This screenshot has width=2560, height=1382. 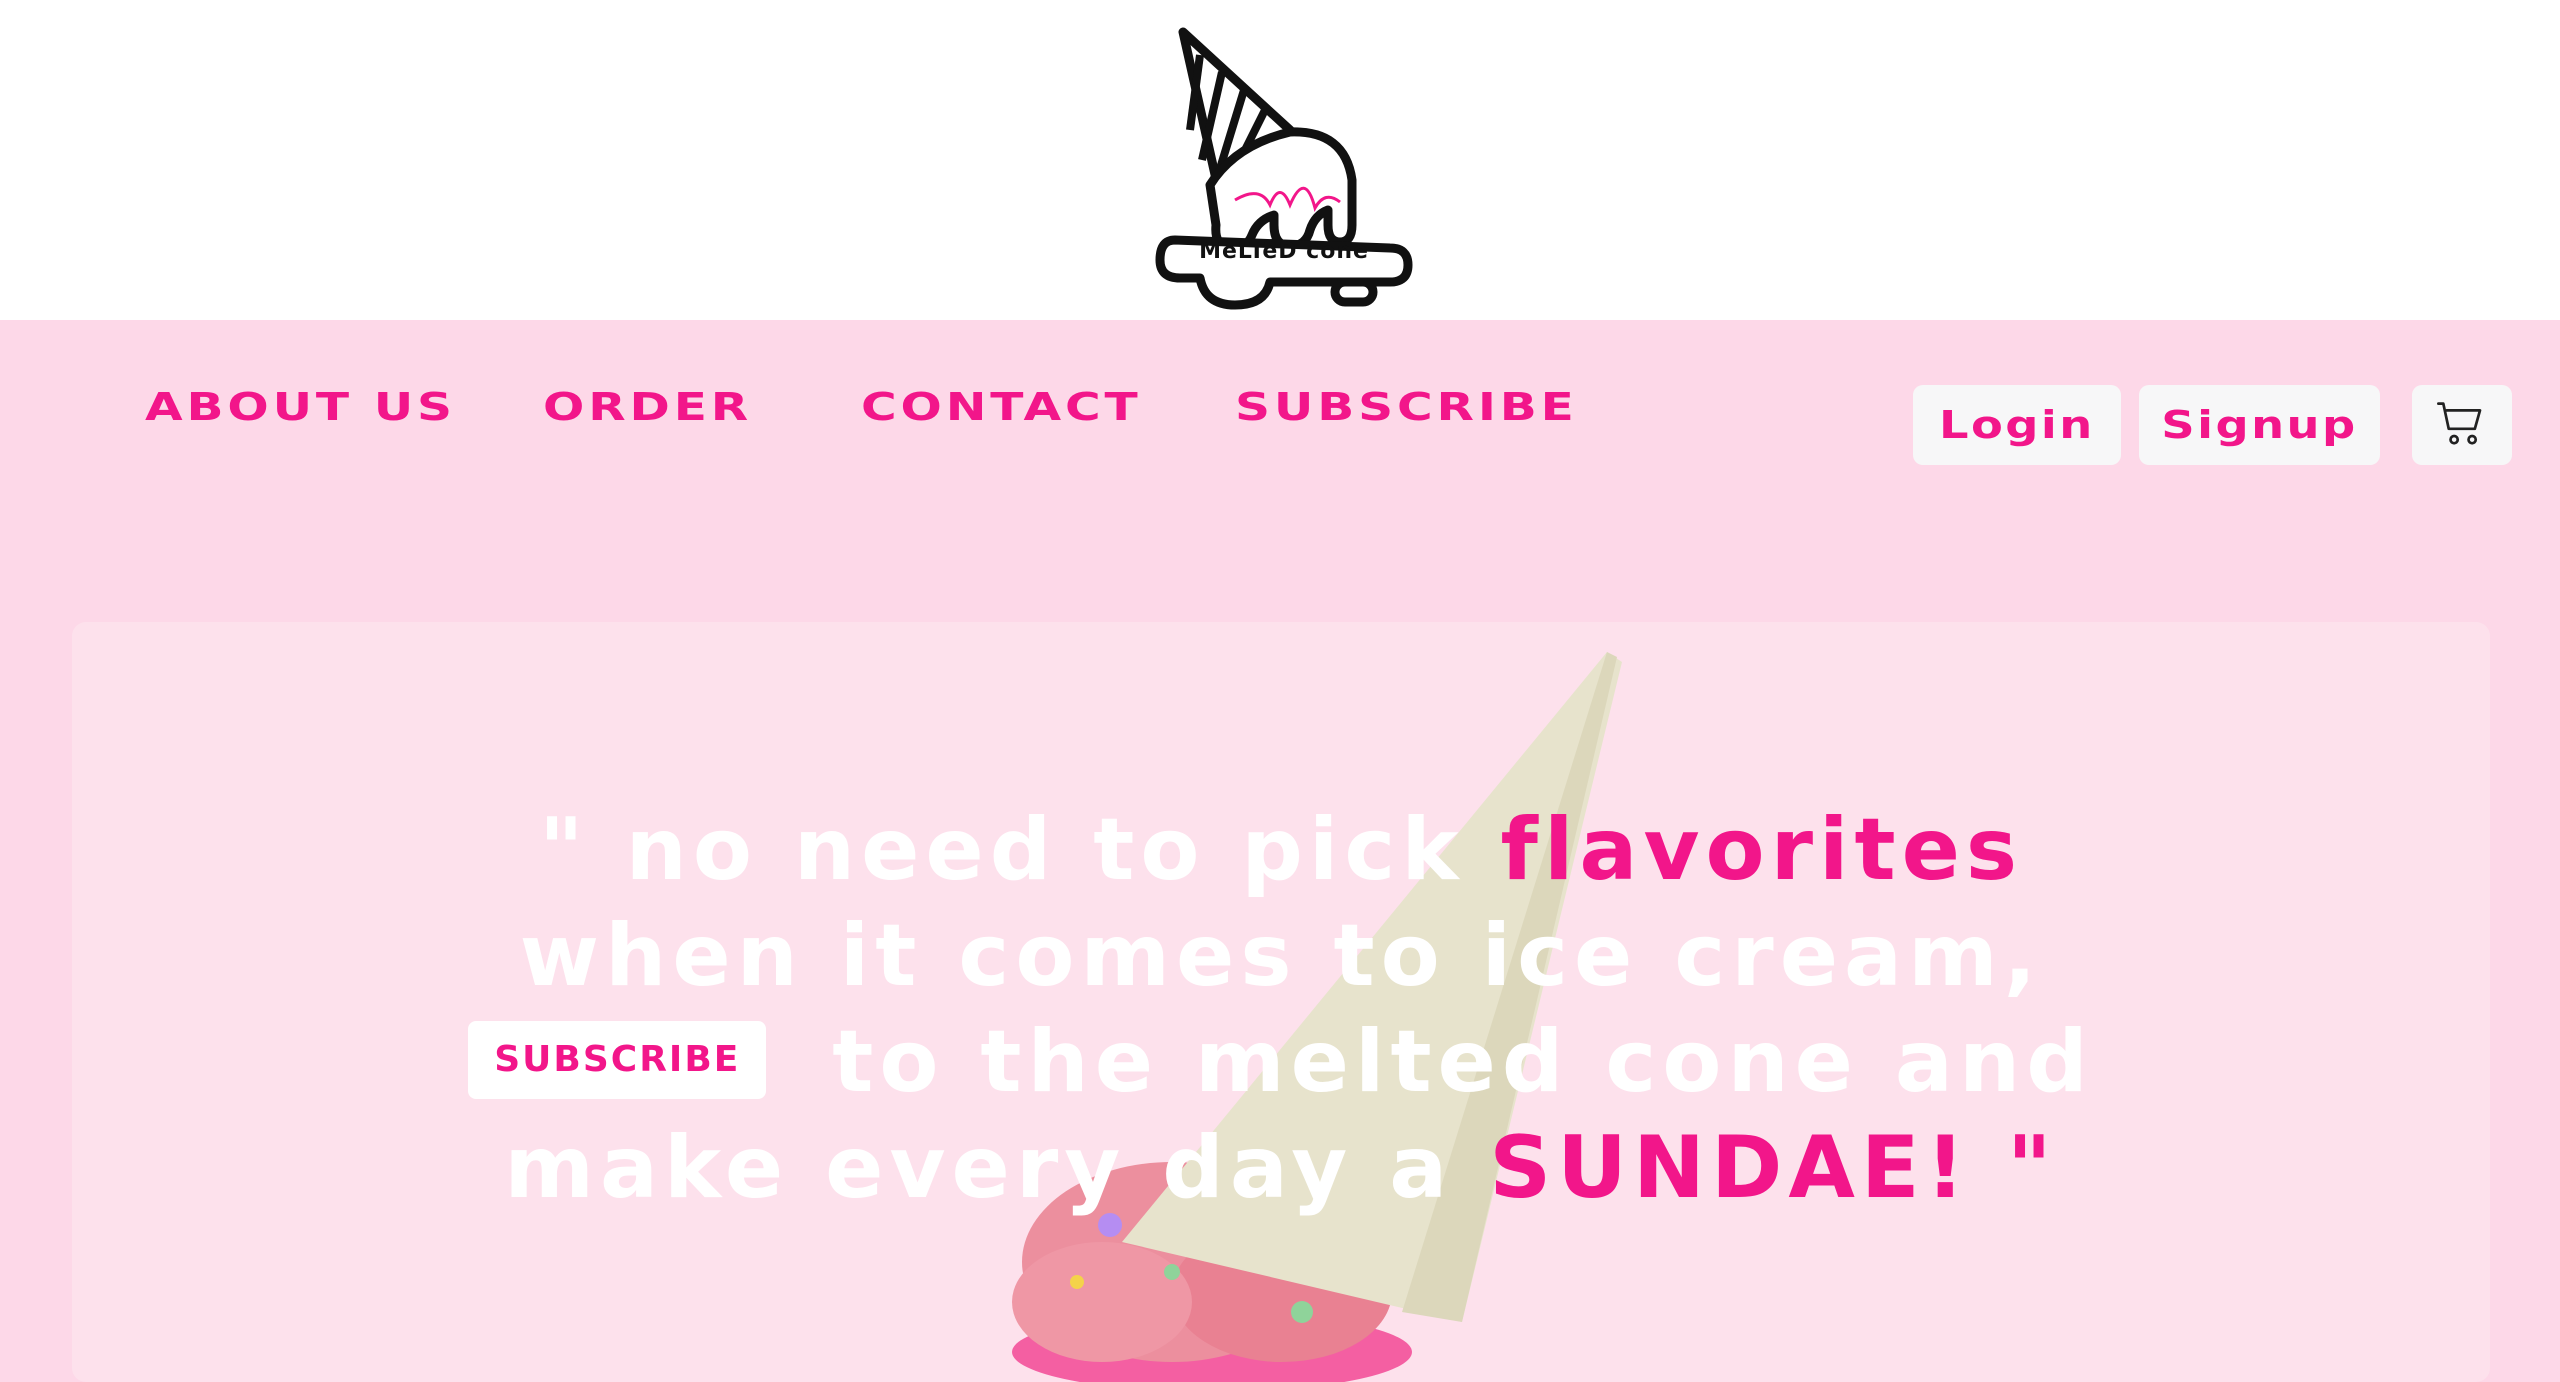 I want to click on cart-icon, so click(x=2459, y=423).